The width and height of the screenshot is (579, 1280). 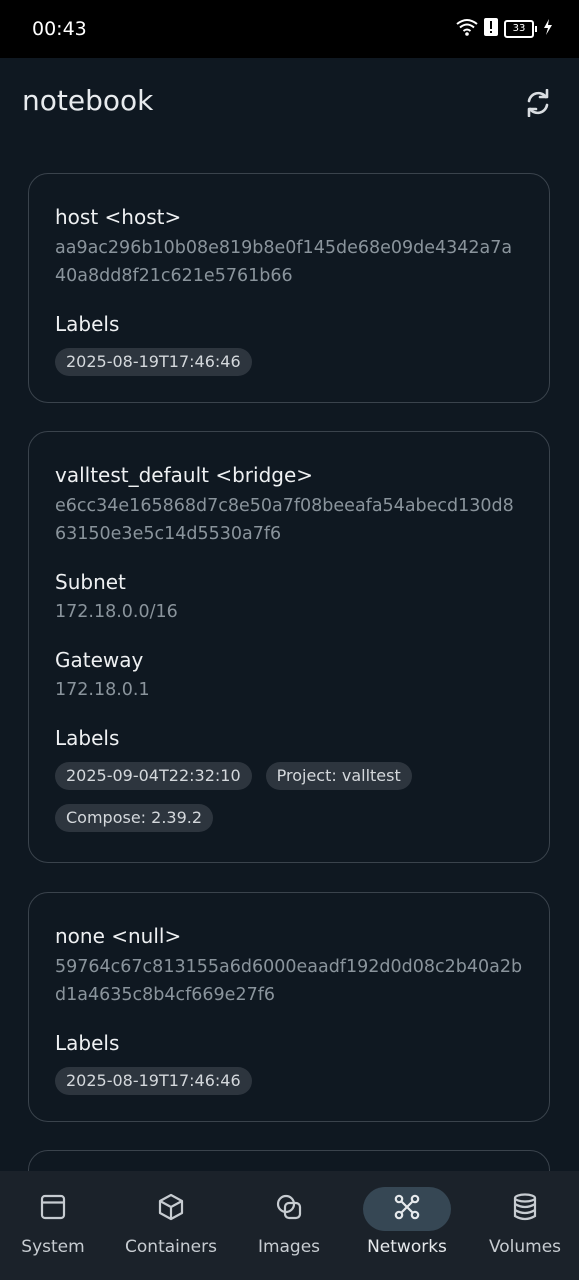 I want to click on wifi-icon, so click(x=467, y=29).